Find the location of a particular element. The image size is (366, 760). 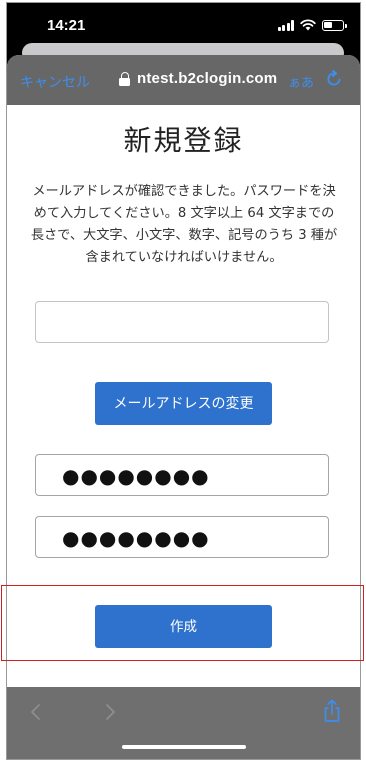

share-icon is located at coordinates (332, 711).